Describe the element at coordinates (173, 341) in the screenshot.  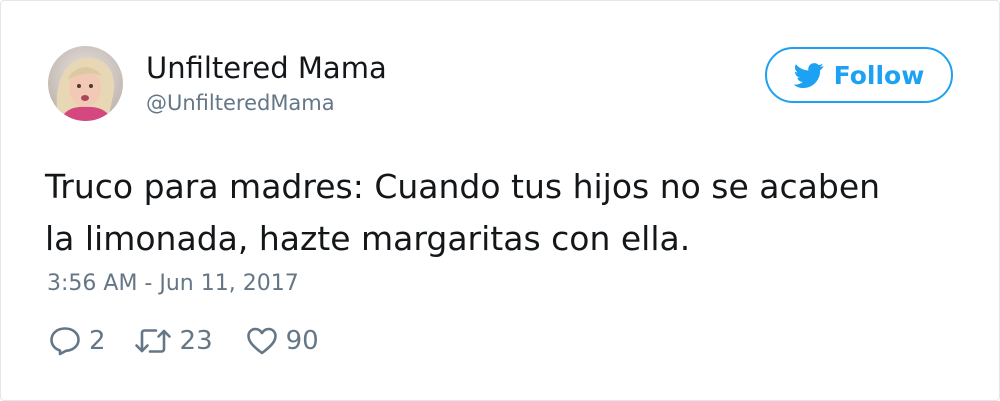
I see `retweet-button: 23` at that location.